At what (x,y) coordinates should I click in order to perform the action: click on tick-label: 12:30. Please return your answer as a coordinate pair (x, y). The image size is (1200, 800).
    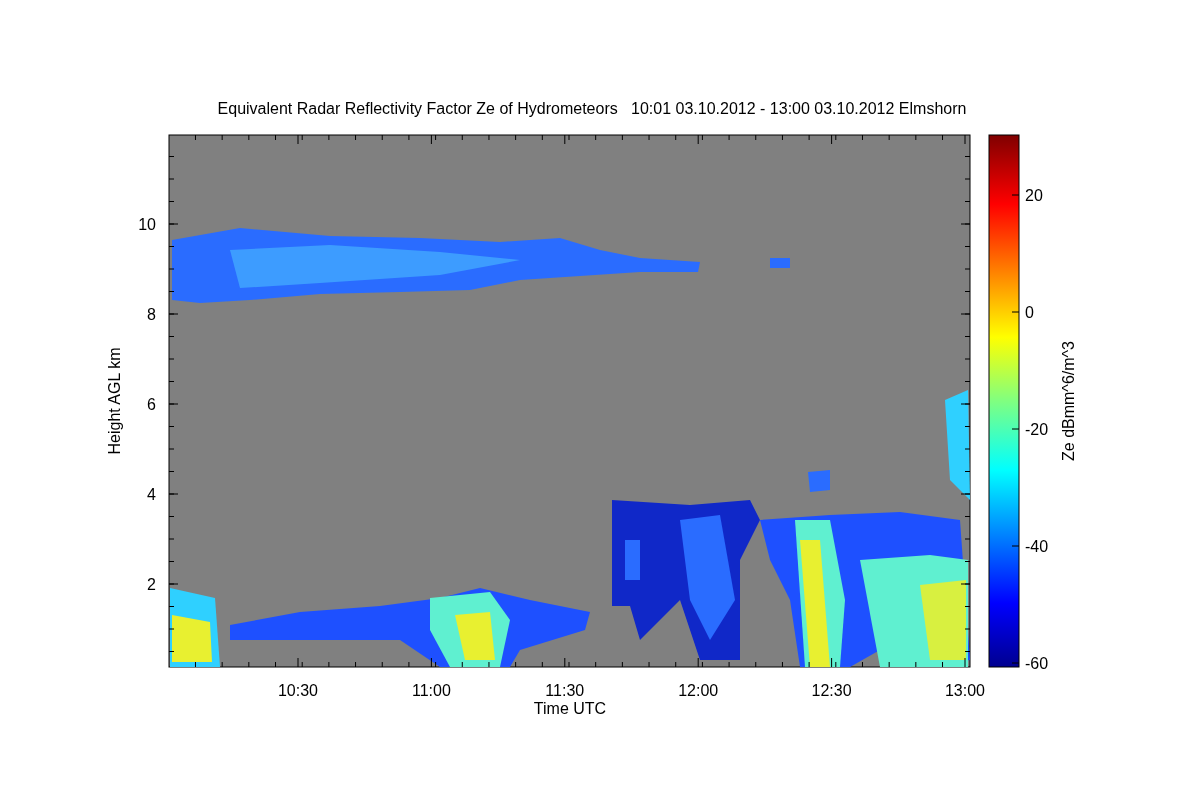
    Looking at the image, I should click on (831, 690).